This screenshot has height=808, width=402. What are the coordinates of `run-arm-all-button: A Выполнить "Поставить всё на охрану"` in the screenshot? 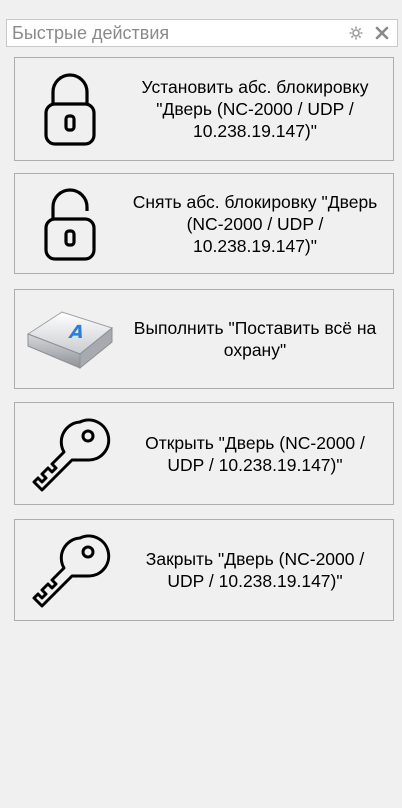 It's located at (204, 339).